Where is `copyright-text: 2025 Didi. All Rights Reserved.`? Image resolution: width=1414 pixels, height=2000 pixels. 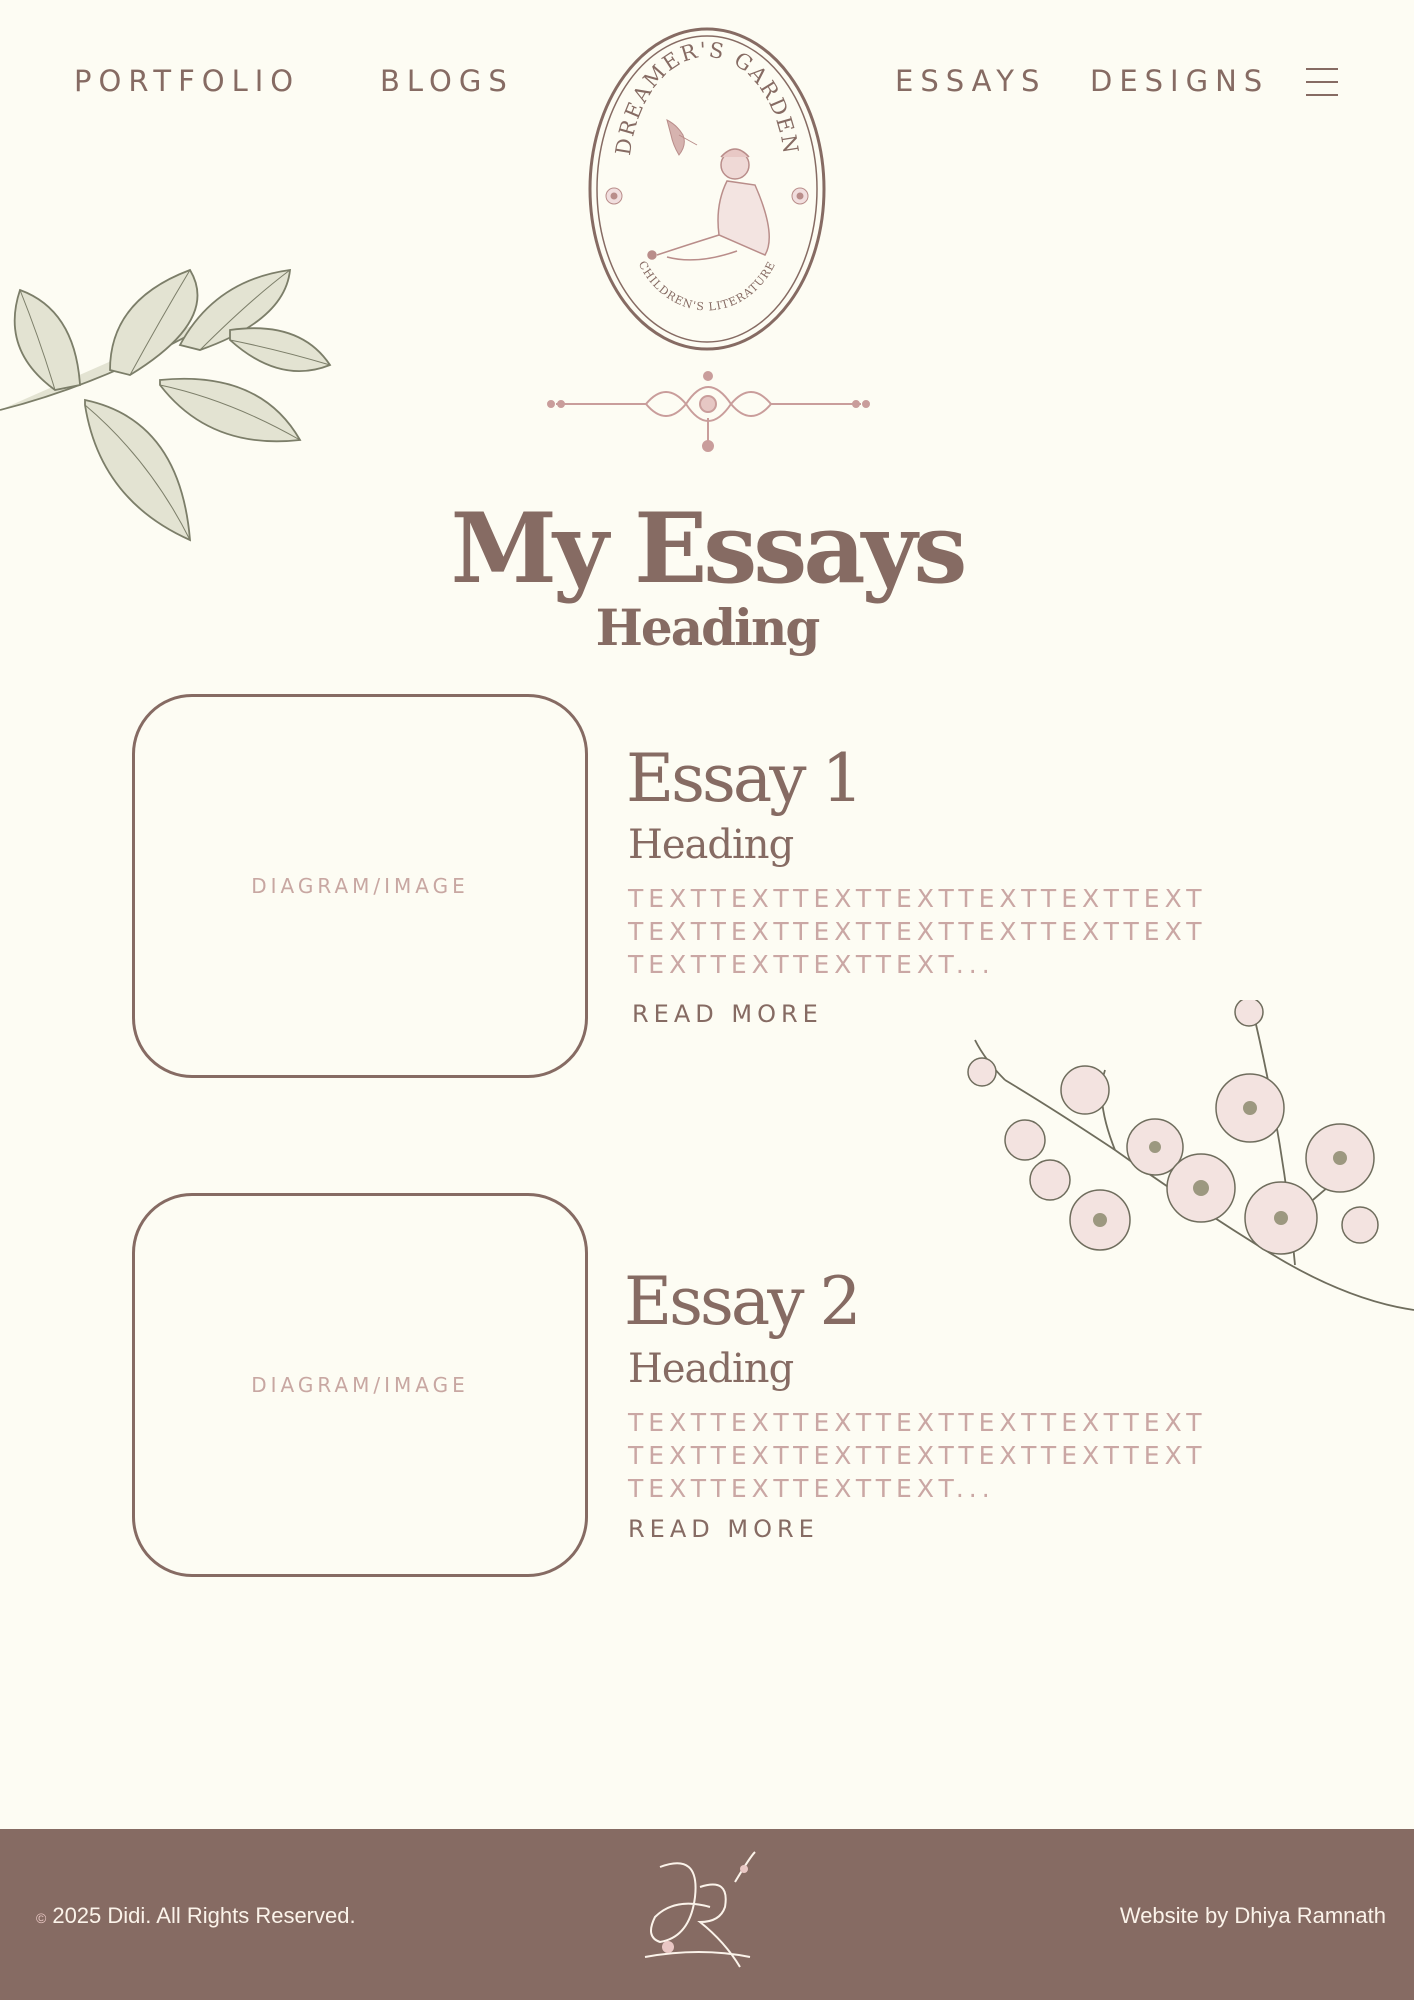 copyright-text: 2025 Didi. All Rights Reserved. is located at coordinates (204, 1915).